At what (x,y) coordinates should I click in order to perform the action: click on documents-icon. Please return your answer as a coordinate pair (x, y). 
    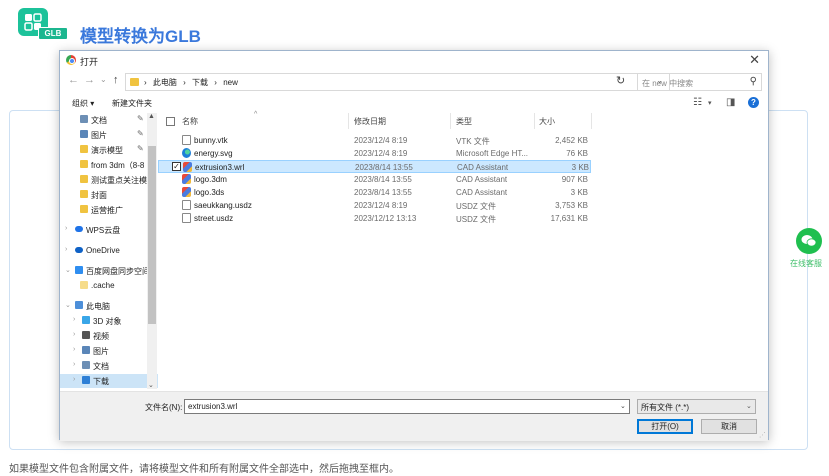
    Looking at the image, I should click on (84, 119).